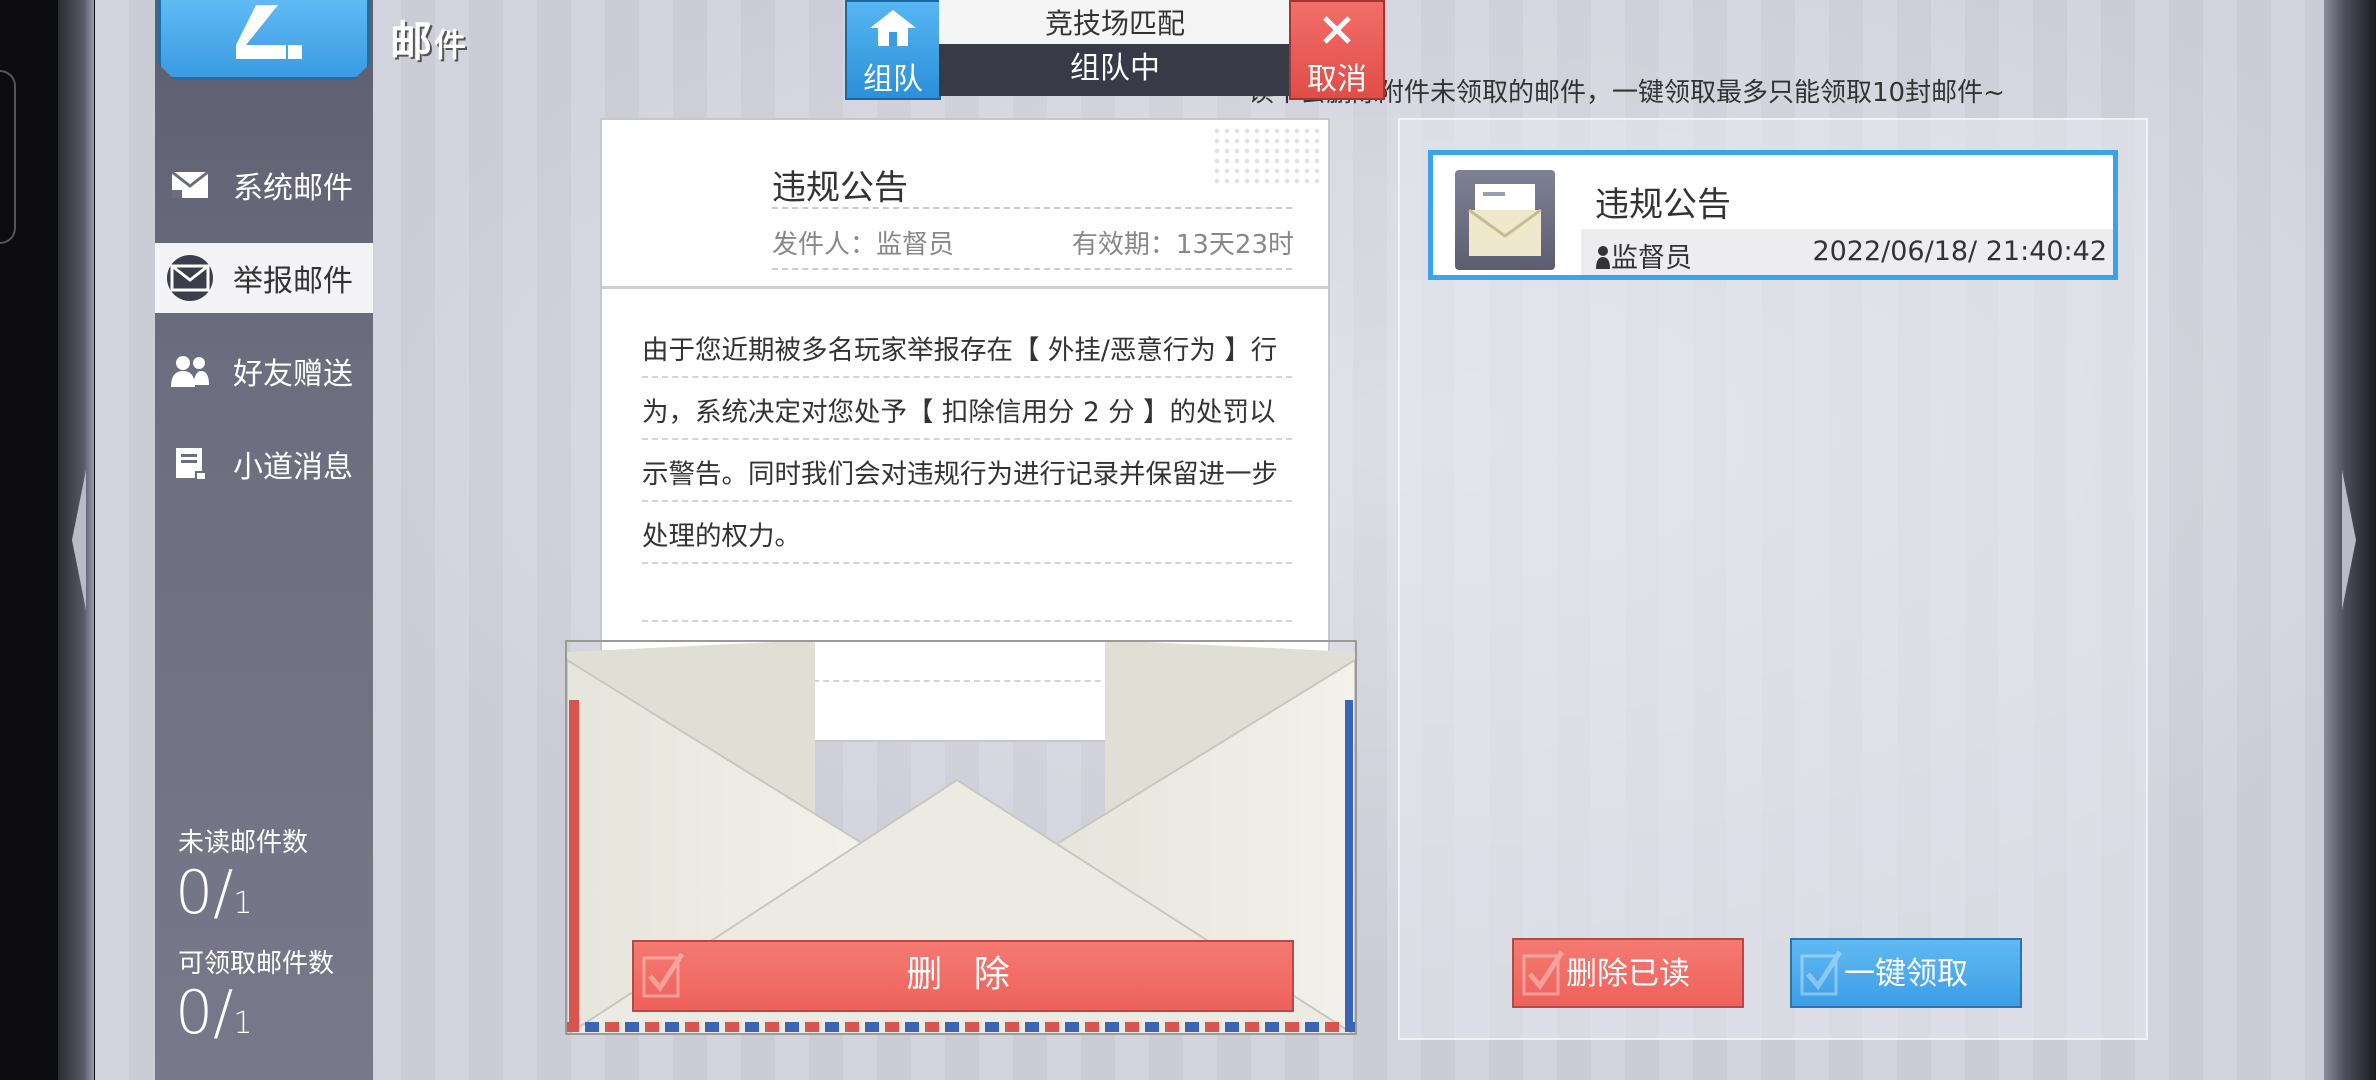  Describe the element at coordinates (190, 371) in the screenshot. I see `friends-gift-icon` at that location.